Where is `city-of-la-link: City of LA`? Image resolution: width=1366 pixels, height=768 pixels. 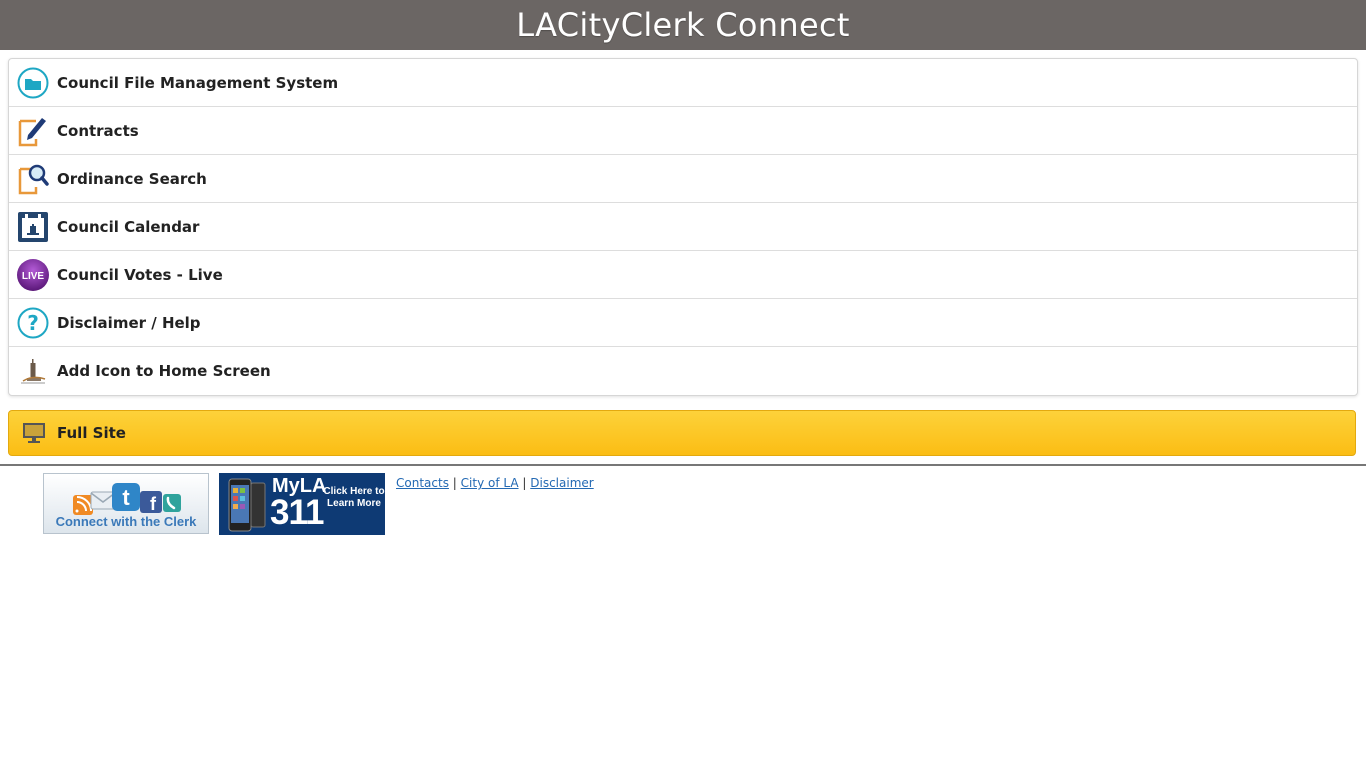 city-of-la-link: City of LA is located at coordinates (490, 483).